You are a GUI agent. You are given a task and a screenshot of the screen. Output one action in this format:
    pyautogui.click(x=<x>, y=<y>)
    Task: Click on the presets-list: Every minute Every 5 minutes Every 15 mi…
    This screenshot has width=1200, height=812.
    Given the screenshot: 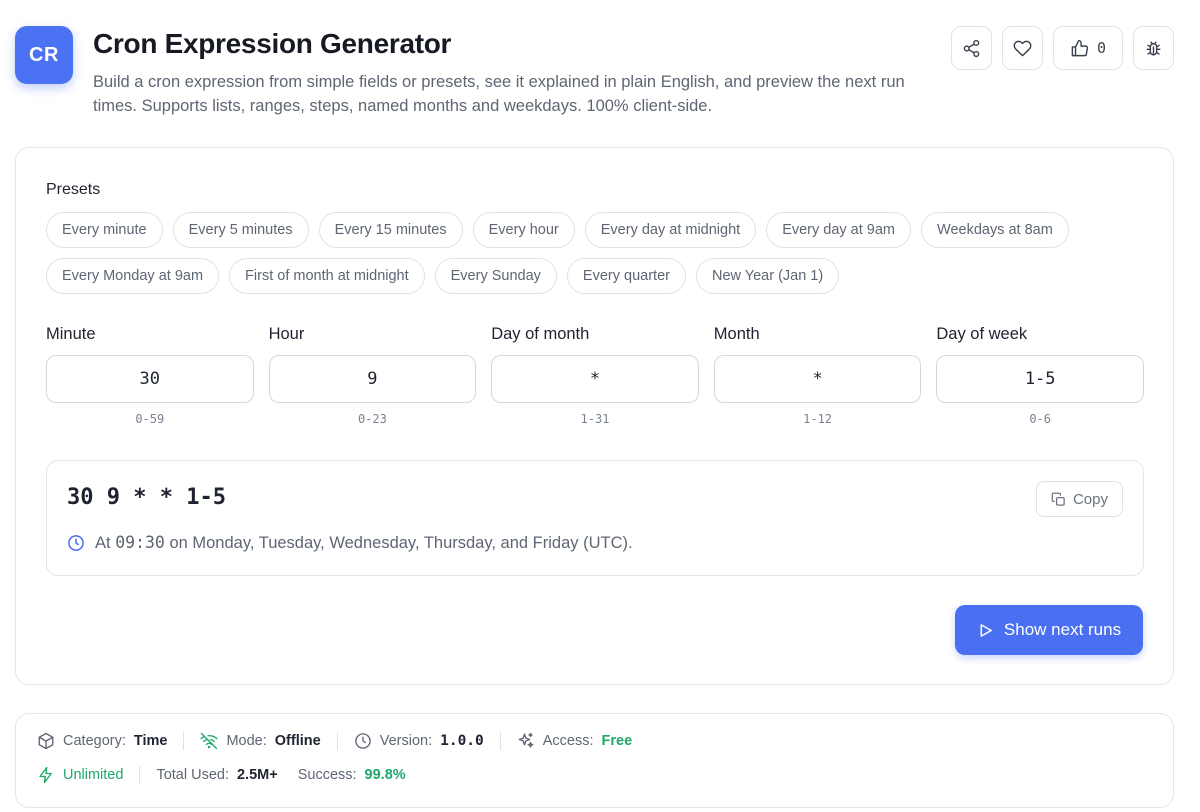 What is the action you would take?
    pyautogui.click(x=591, y=253)
    